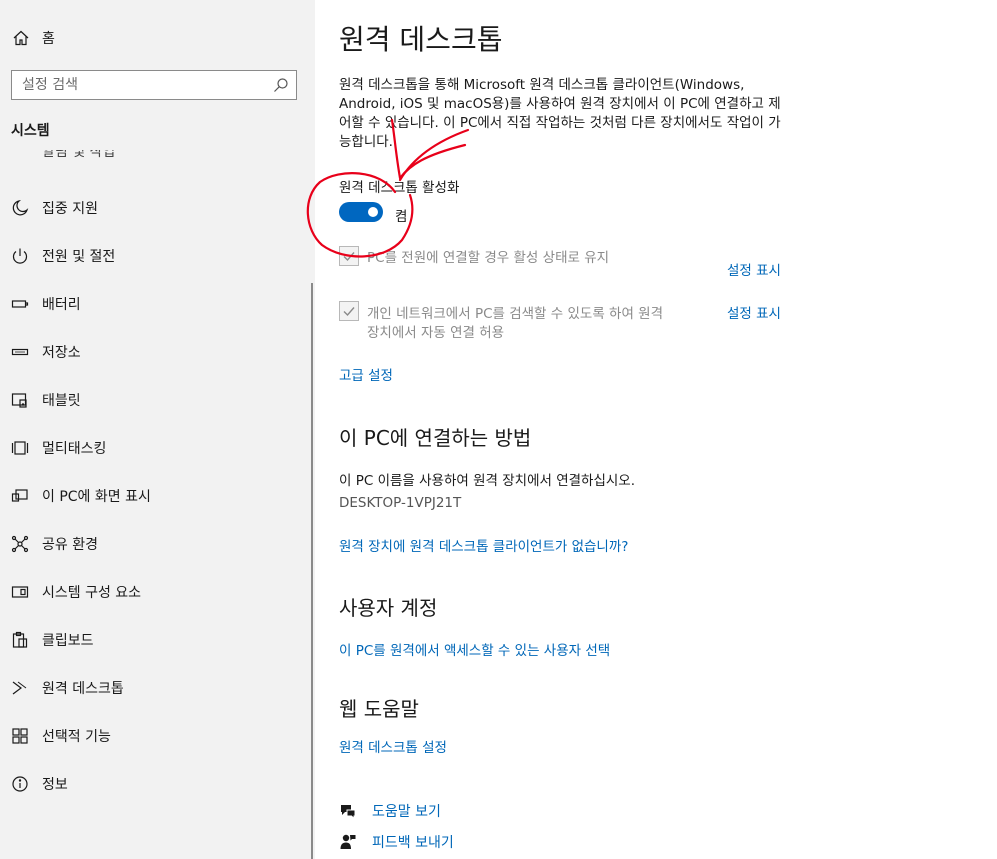 The width and height of the screenshot is (997, 859). I want to click on multitasking-icon, so click(20, 448).